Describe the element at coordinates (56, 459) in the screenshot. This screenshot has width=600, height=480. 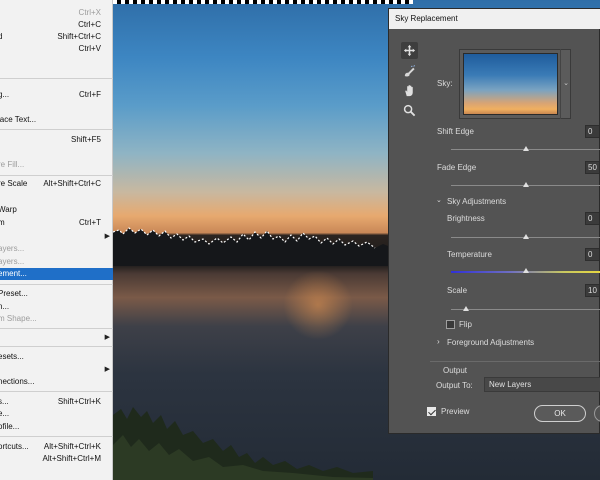
I see `menu-item-menus: Alt+Shift+Ctrl+M` at that location.